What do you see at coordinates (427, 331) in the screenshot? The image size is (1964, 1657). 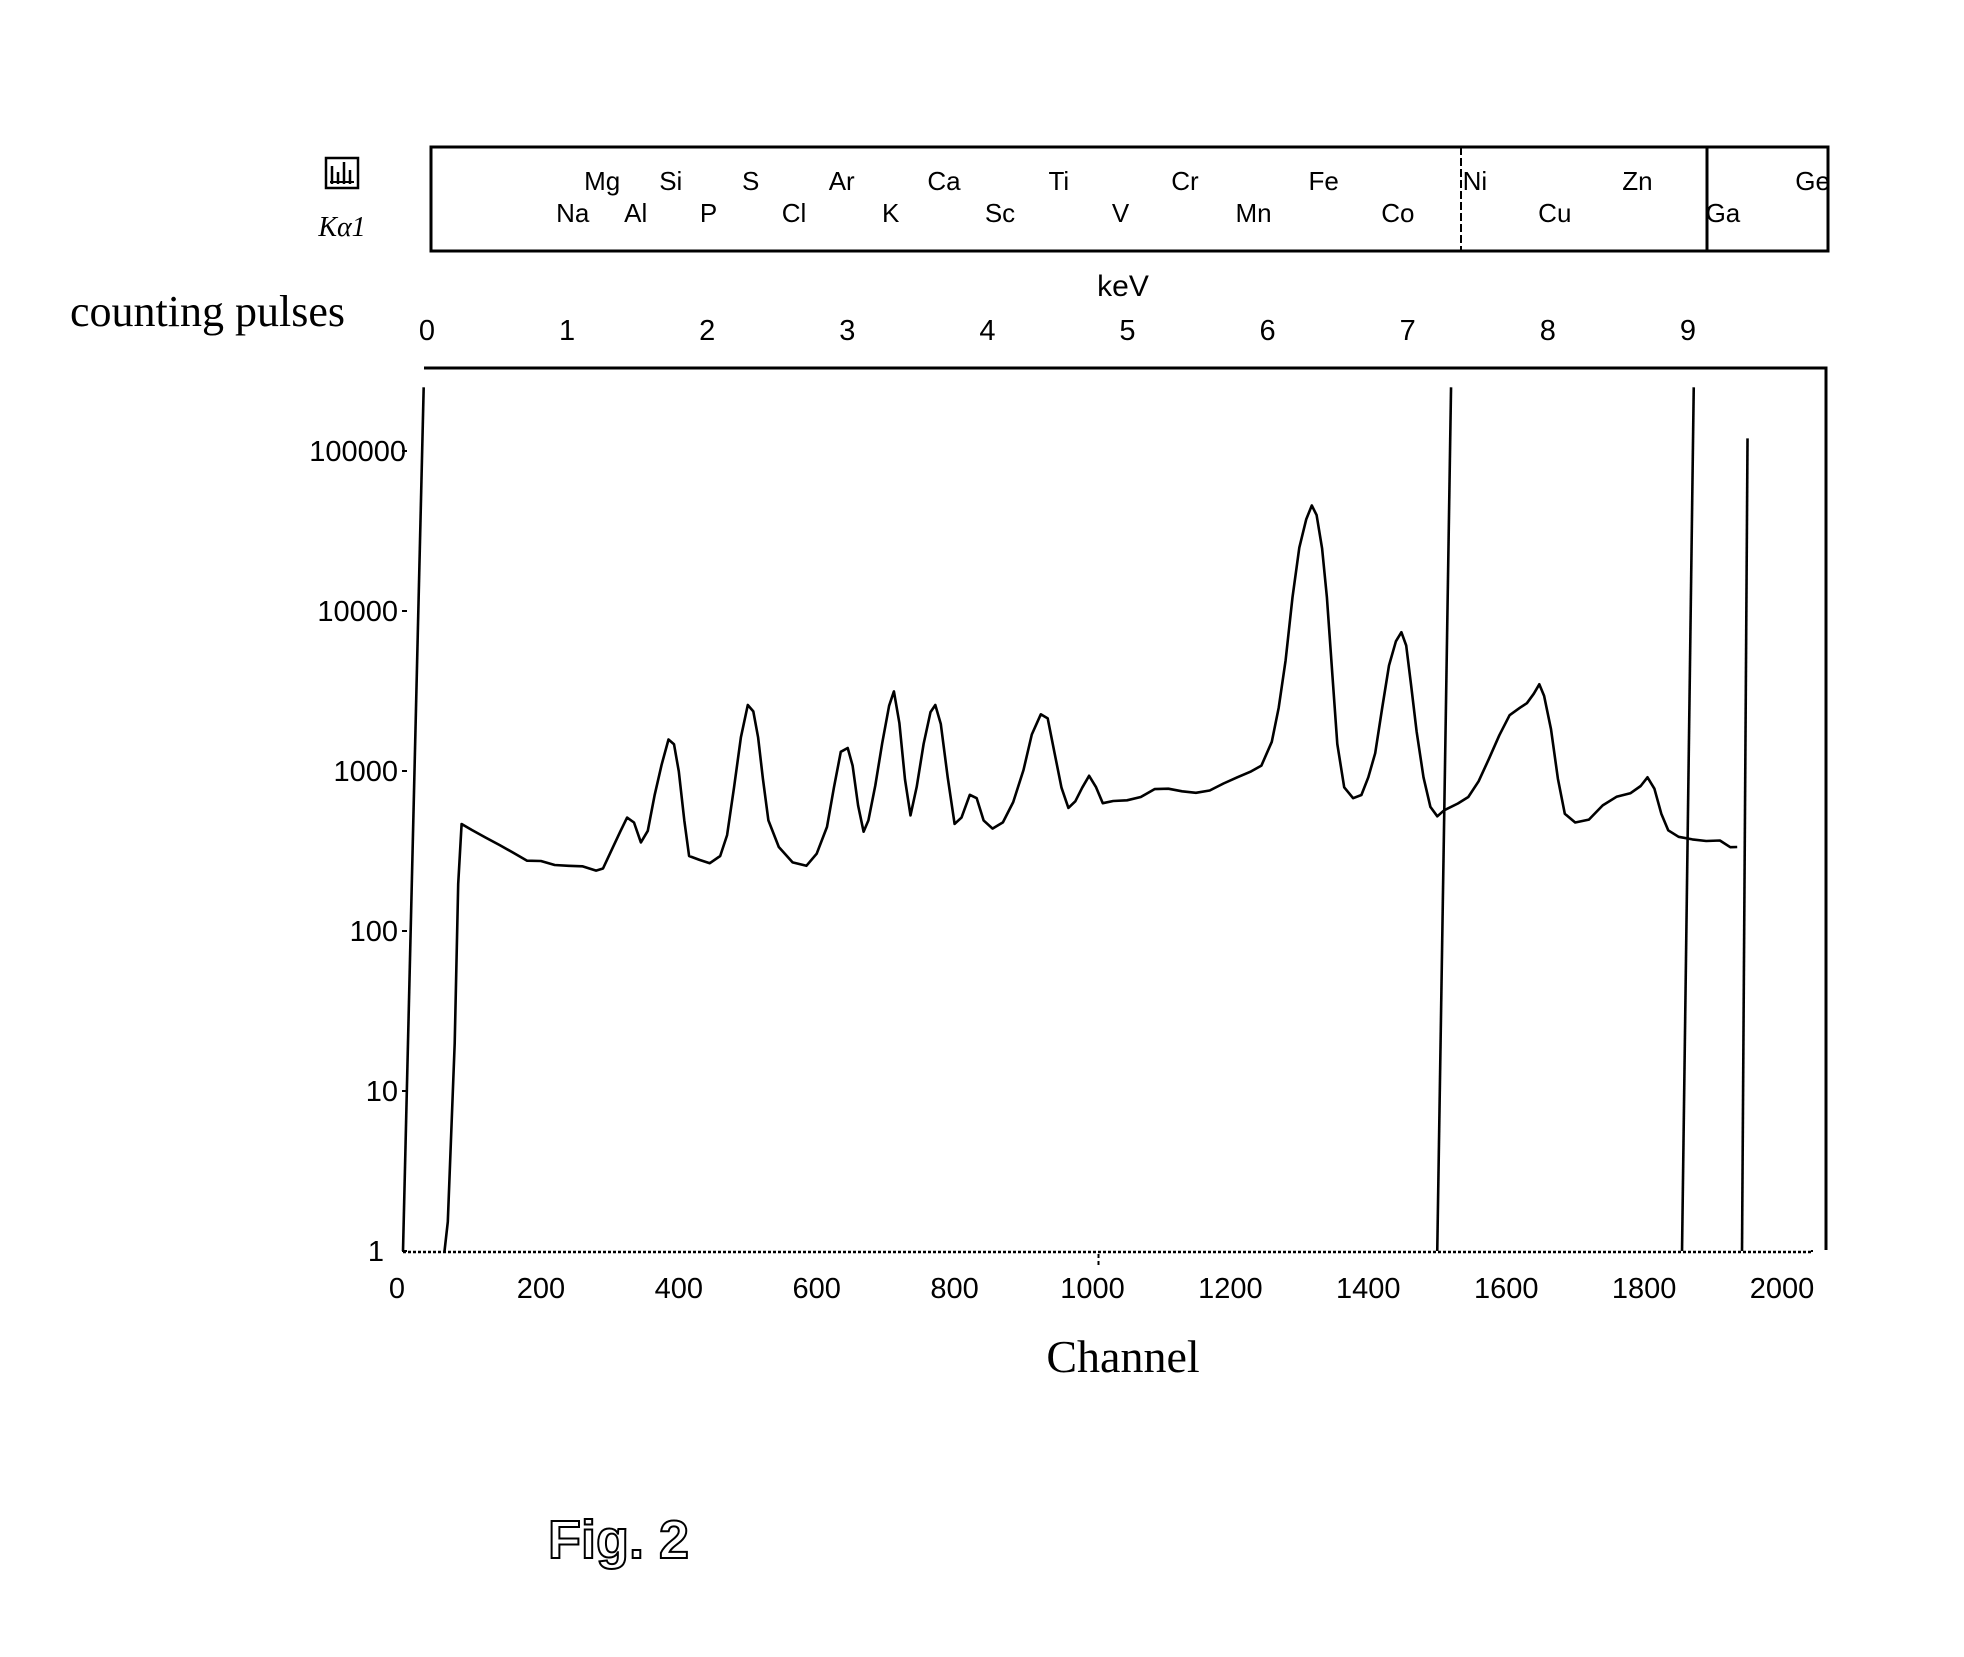 I see `x2-tick-label: 0` at bounding box center [427, 331].